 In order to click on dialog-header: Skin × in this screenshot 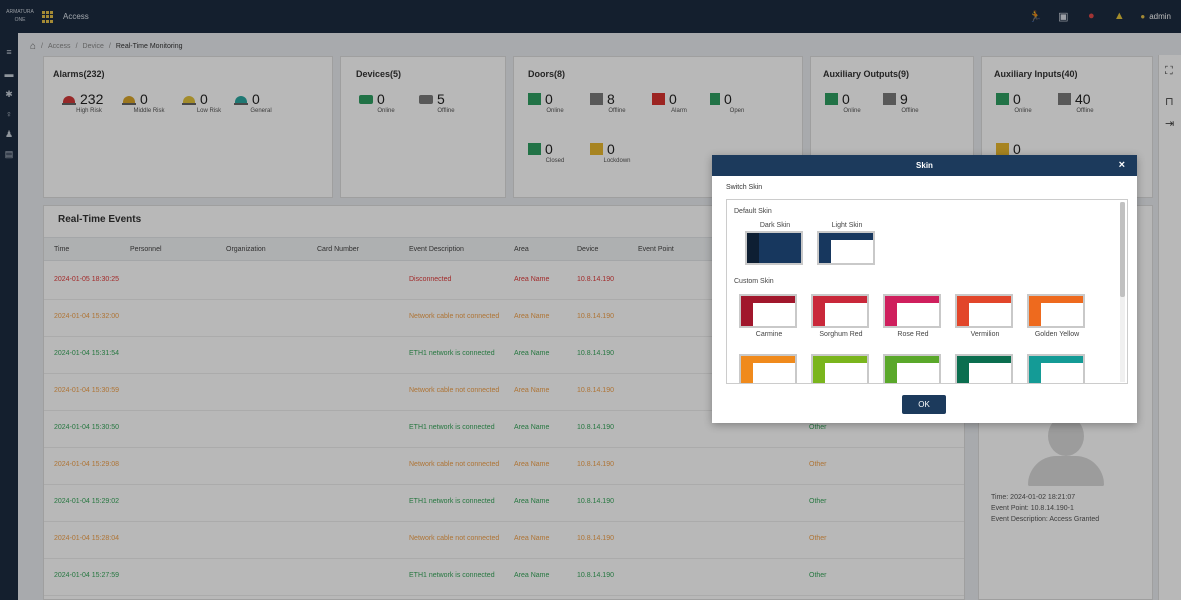, I will do `click(924, 165)`.